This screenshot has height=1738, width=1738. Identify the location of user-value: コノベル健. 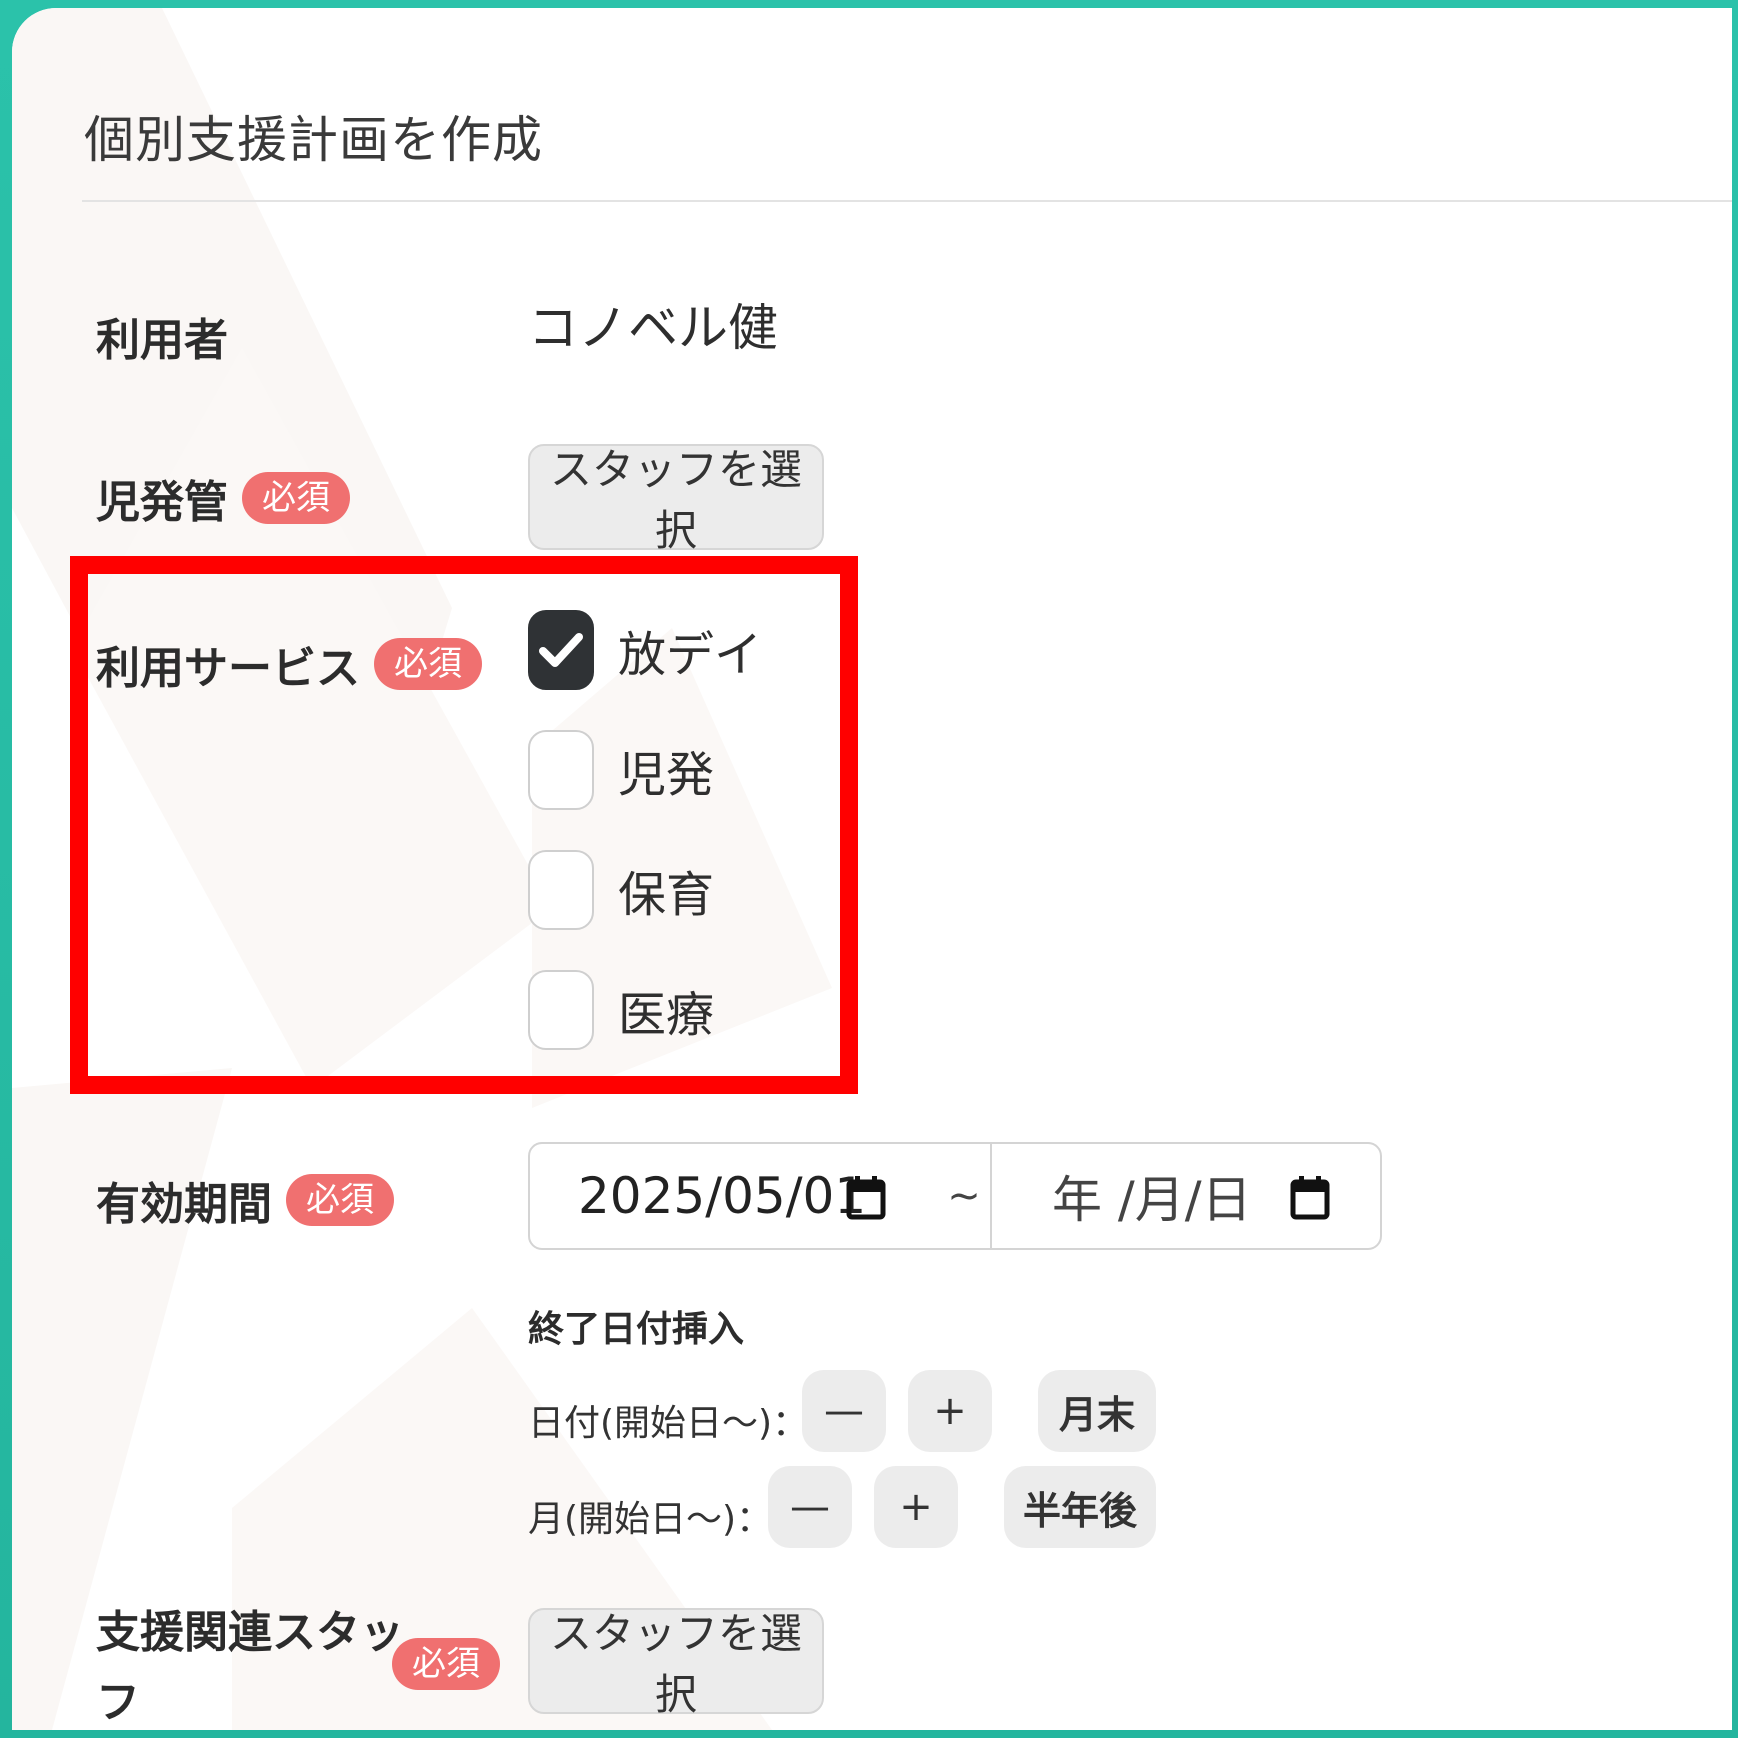
(653, 328).